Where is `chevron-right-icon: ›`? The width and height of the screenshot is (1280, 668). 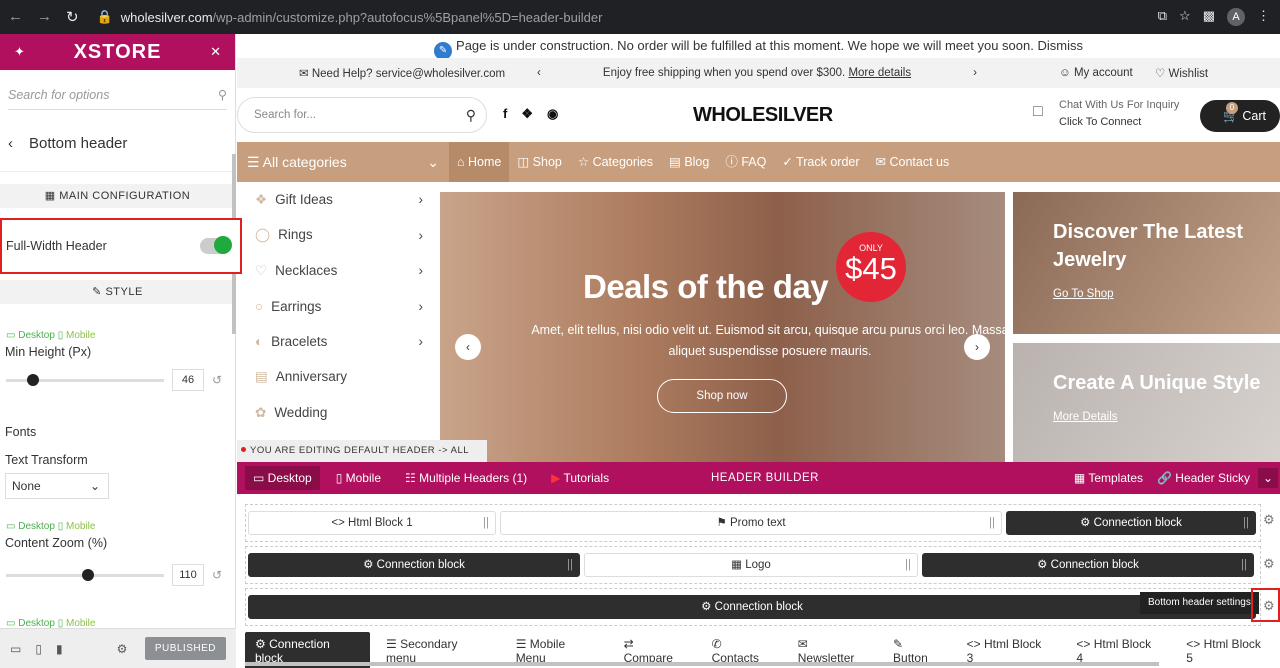
chevron-right-icon: › is located at coordinates (975, 73).